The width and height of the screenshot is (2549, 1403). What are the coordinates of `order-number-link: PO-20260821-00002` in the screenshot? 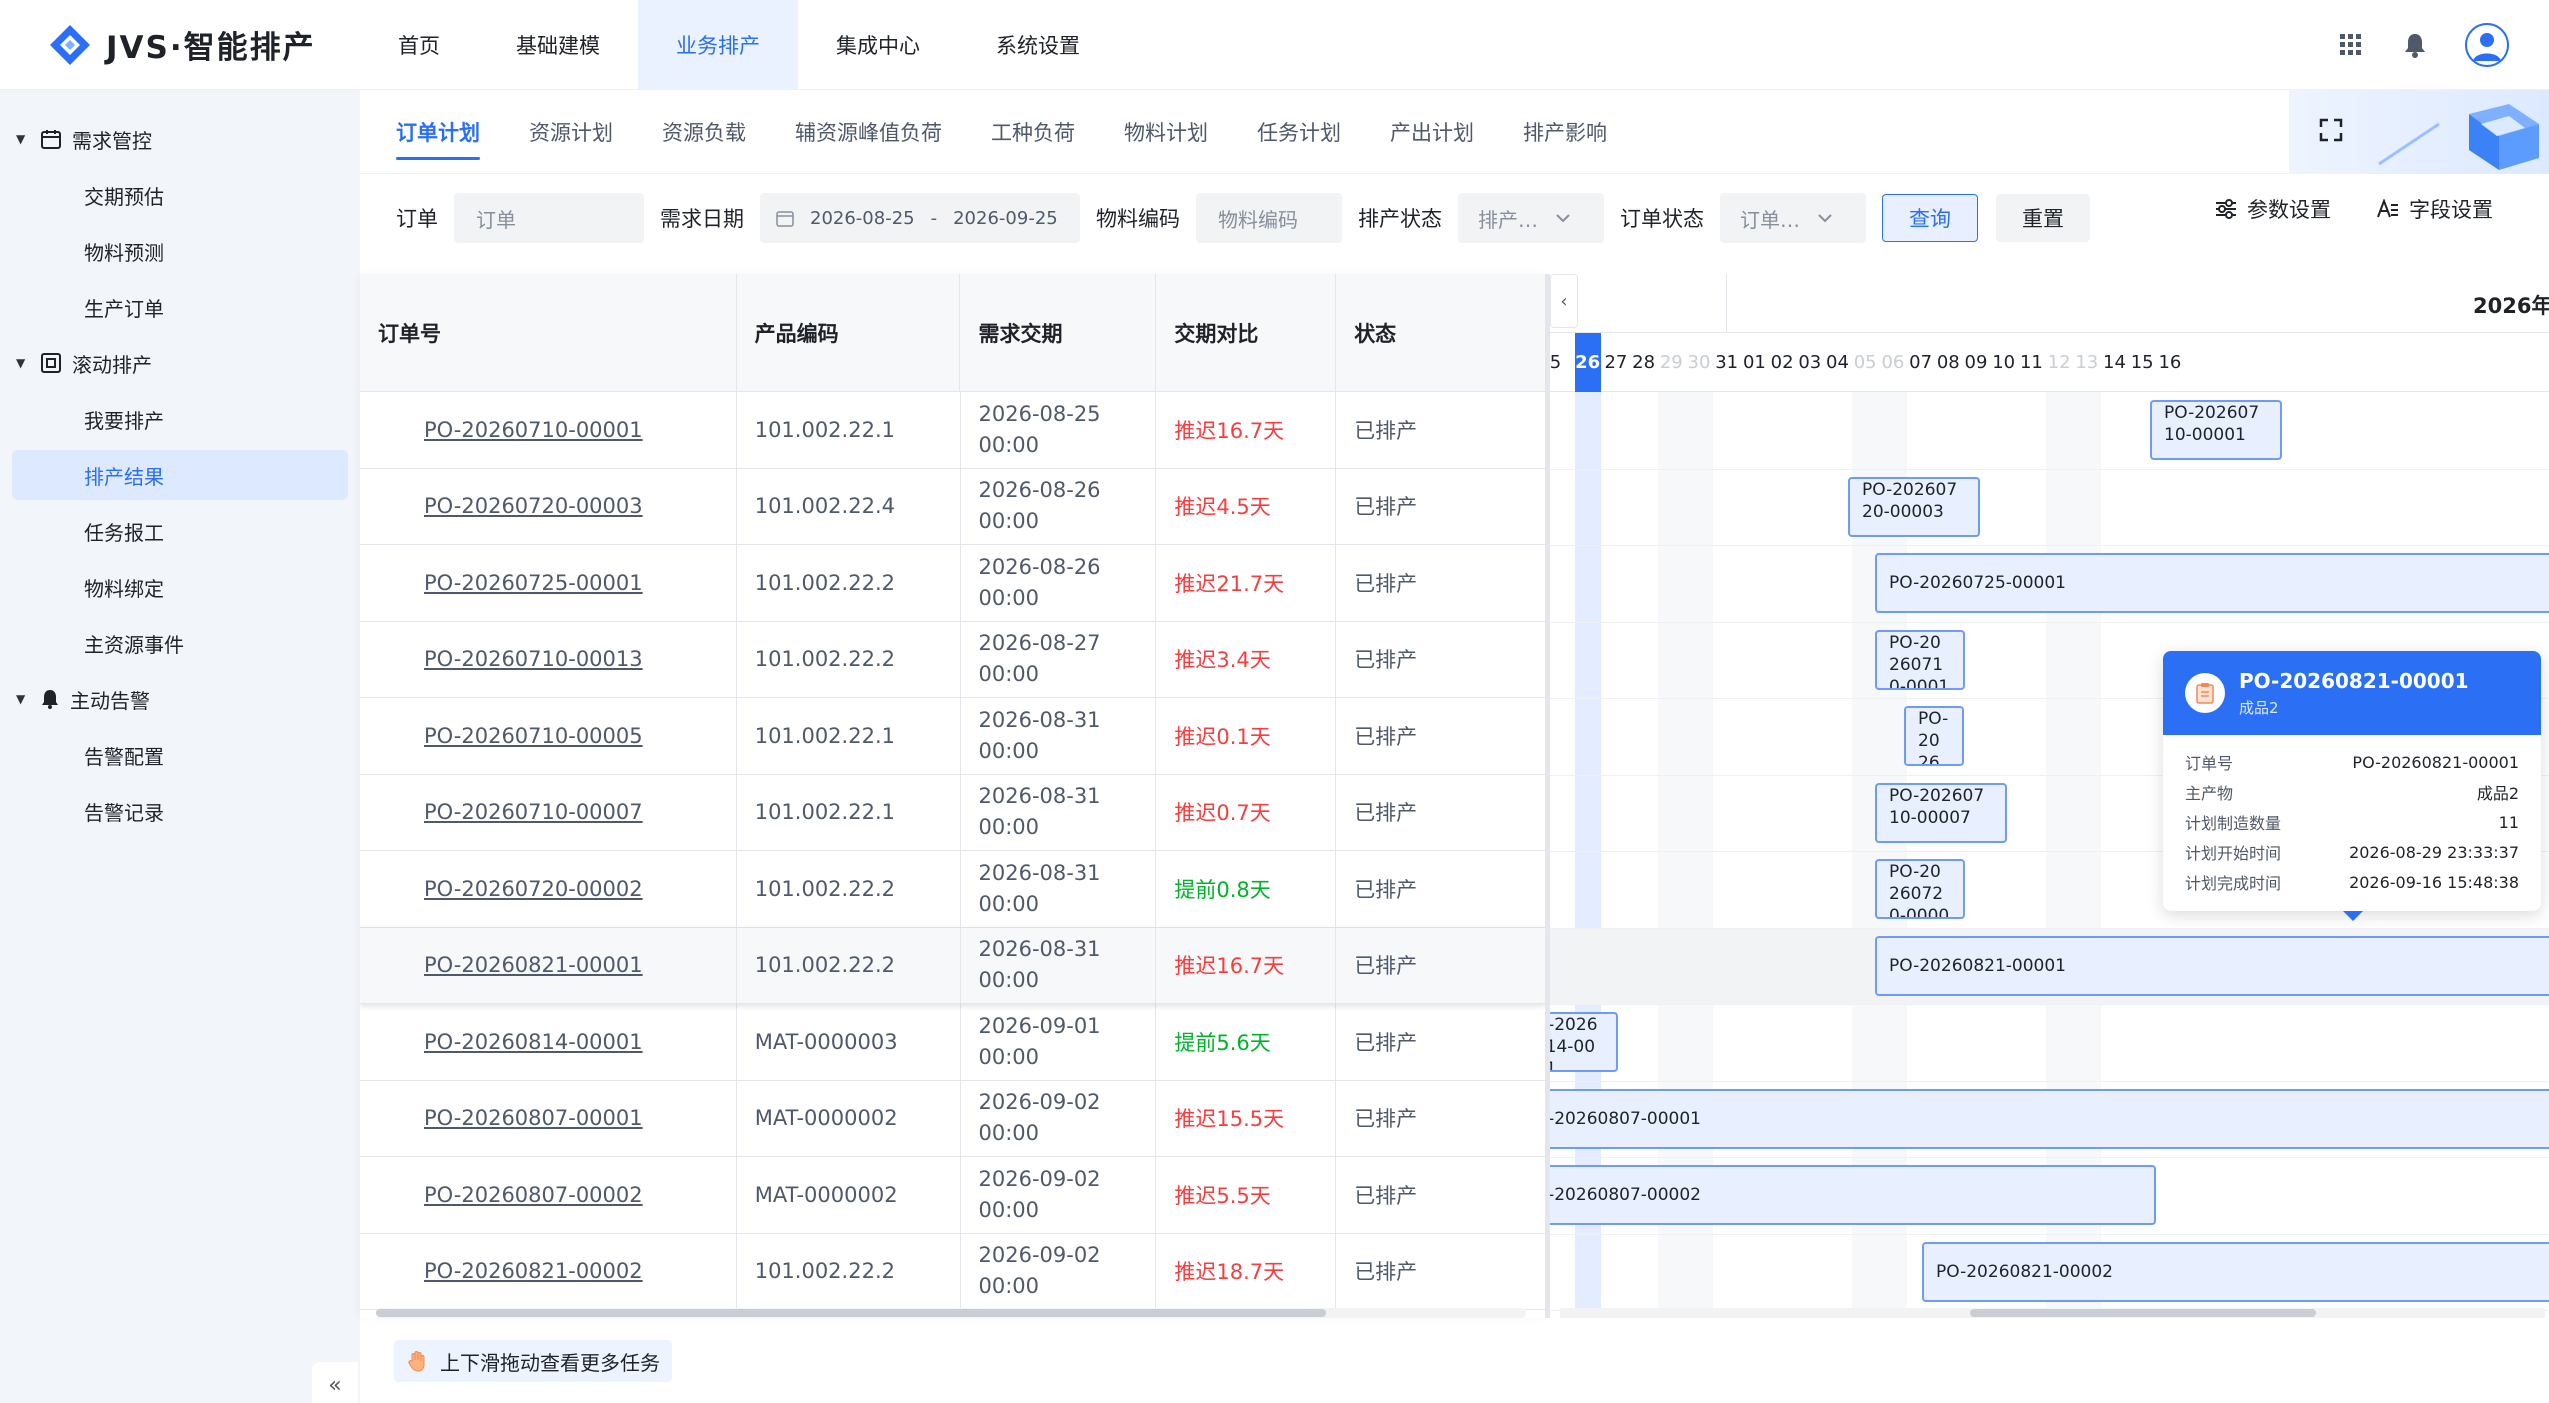 It's located at (548, 1271).